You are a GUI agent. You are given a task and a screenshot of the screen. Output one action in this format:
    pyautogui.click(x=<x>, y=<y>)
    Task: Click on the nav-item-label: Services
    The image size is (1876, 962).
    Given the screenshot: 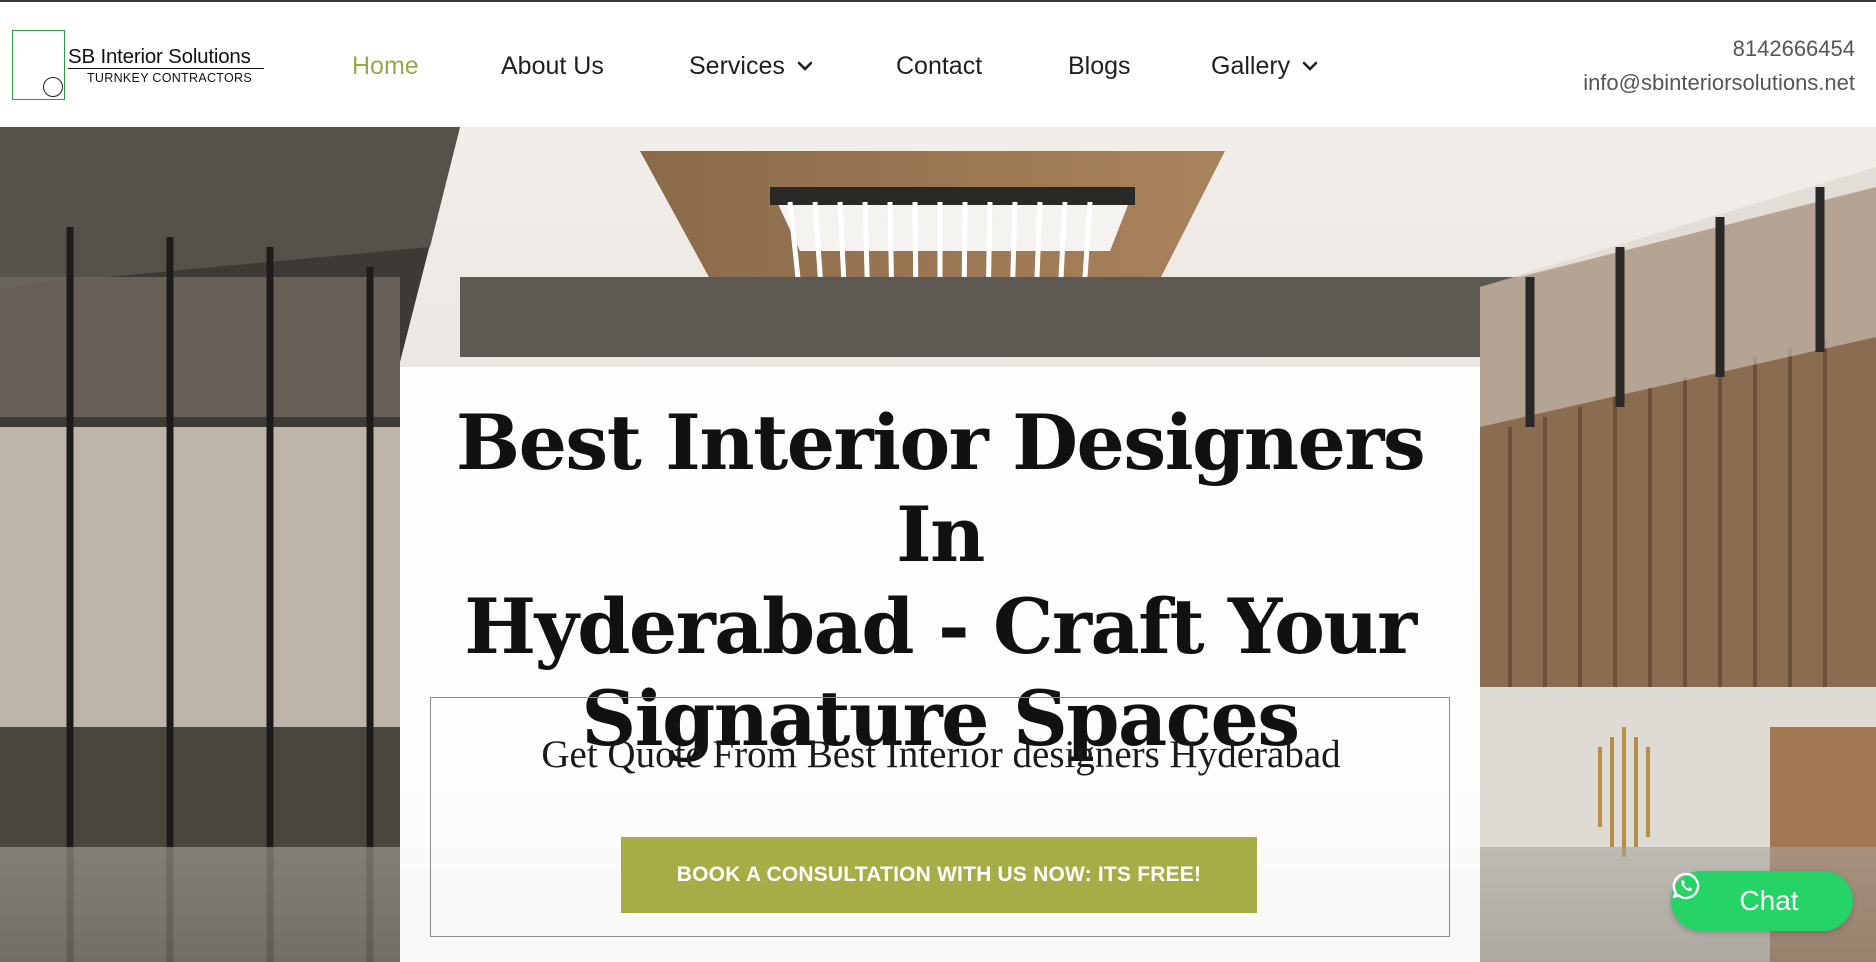 What is the action you would take?
    pyautogui.click(x=737, y=65)
    